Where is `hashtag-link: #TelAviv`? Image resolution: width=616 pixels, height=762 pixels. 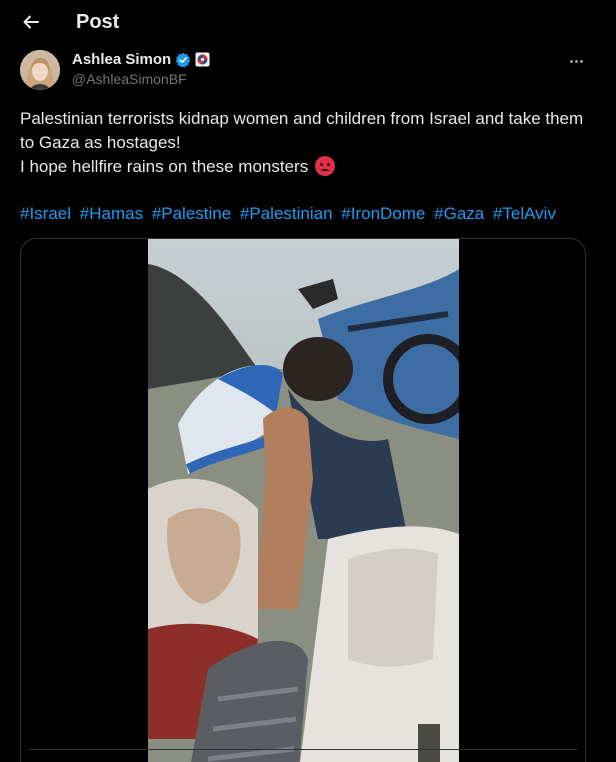 hashtag-link: #TelAviv is located at coordinates (524, 213).